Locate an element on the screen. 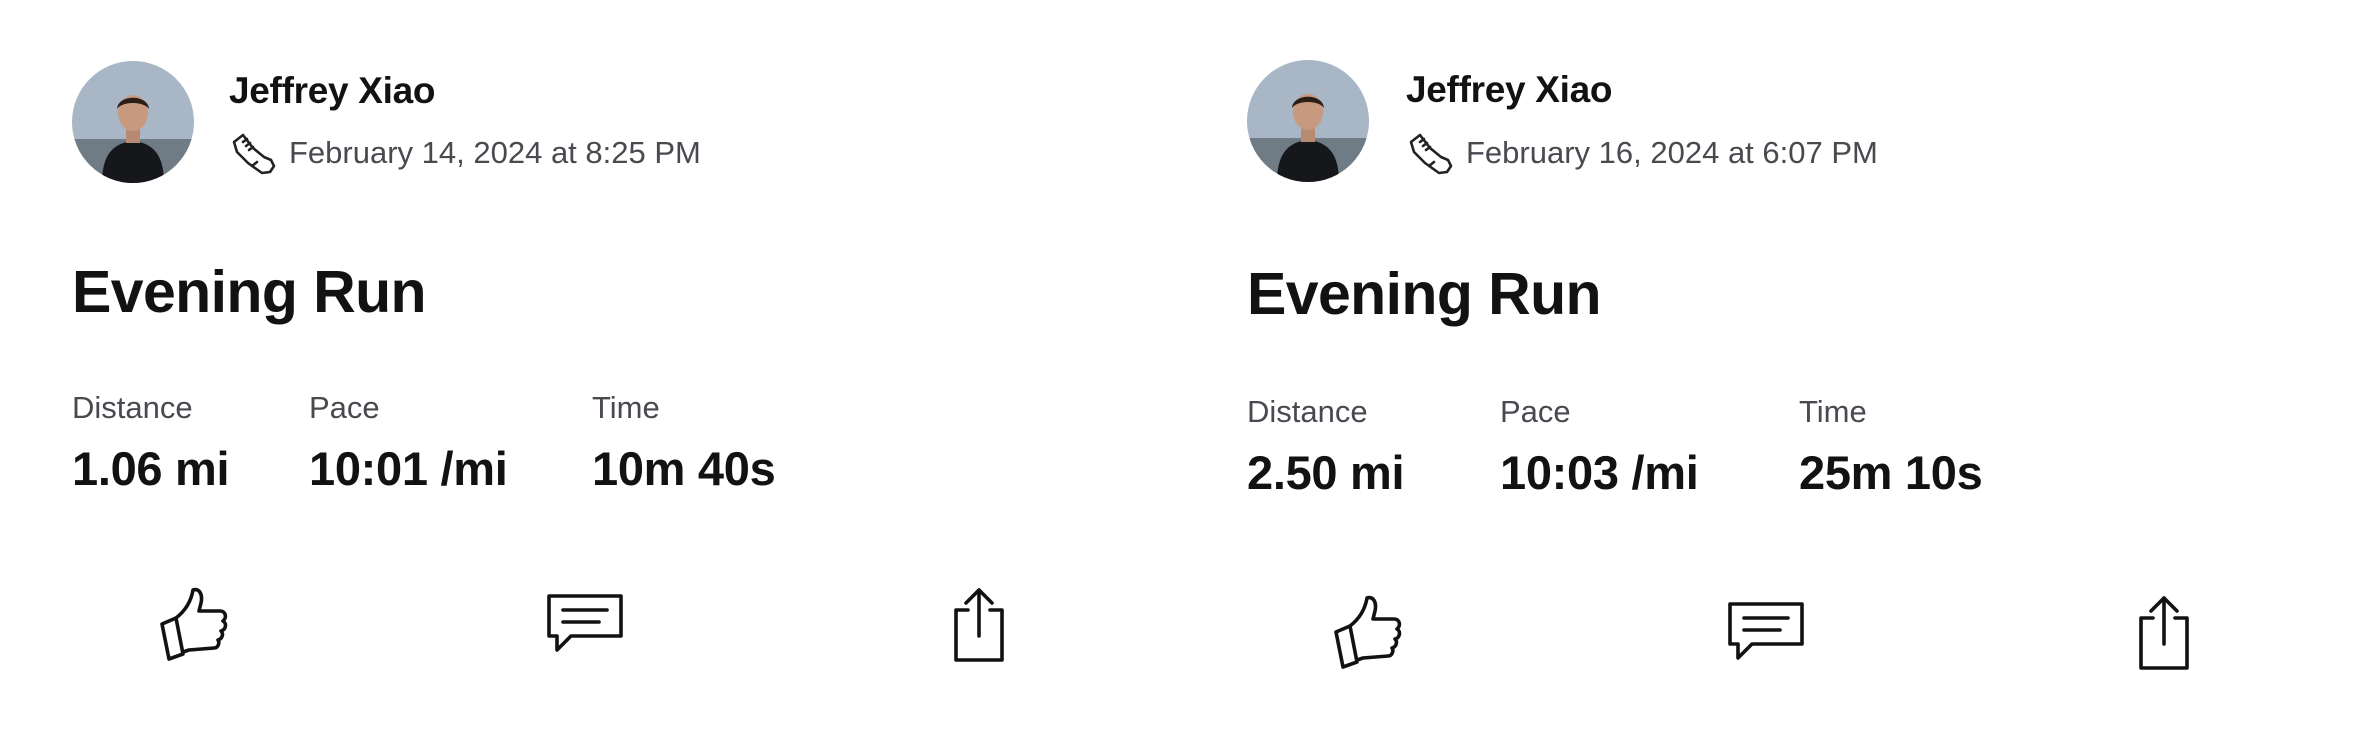 This screenshot has height=729, width=2361. stat-value: 10:03 /mi is located at coordinates (1599, 472).